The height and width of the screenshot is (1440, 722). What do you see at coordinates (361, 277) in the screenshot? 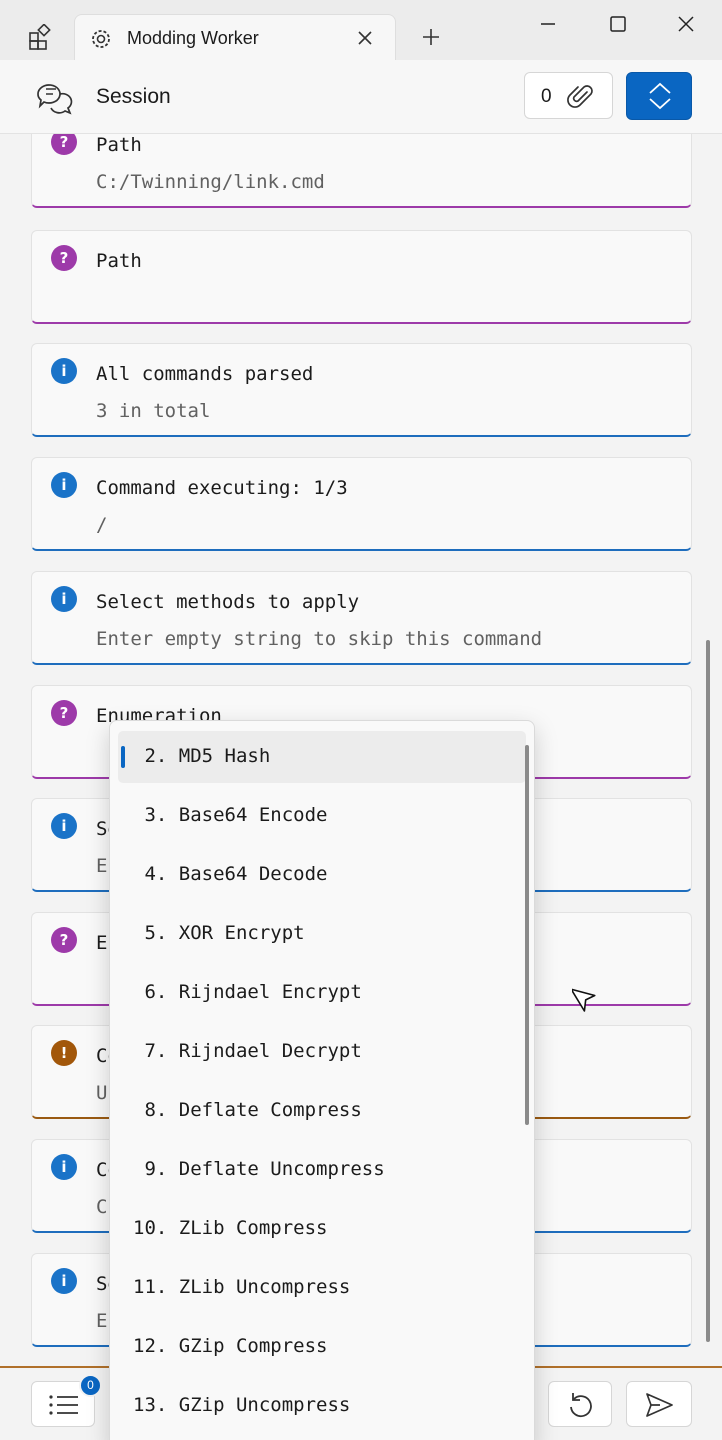
I see `message-card: ? Path` at bounding box center [361, 277].